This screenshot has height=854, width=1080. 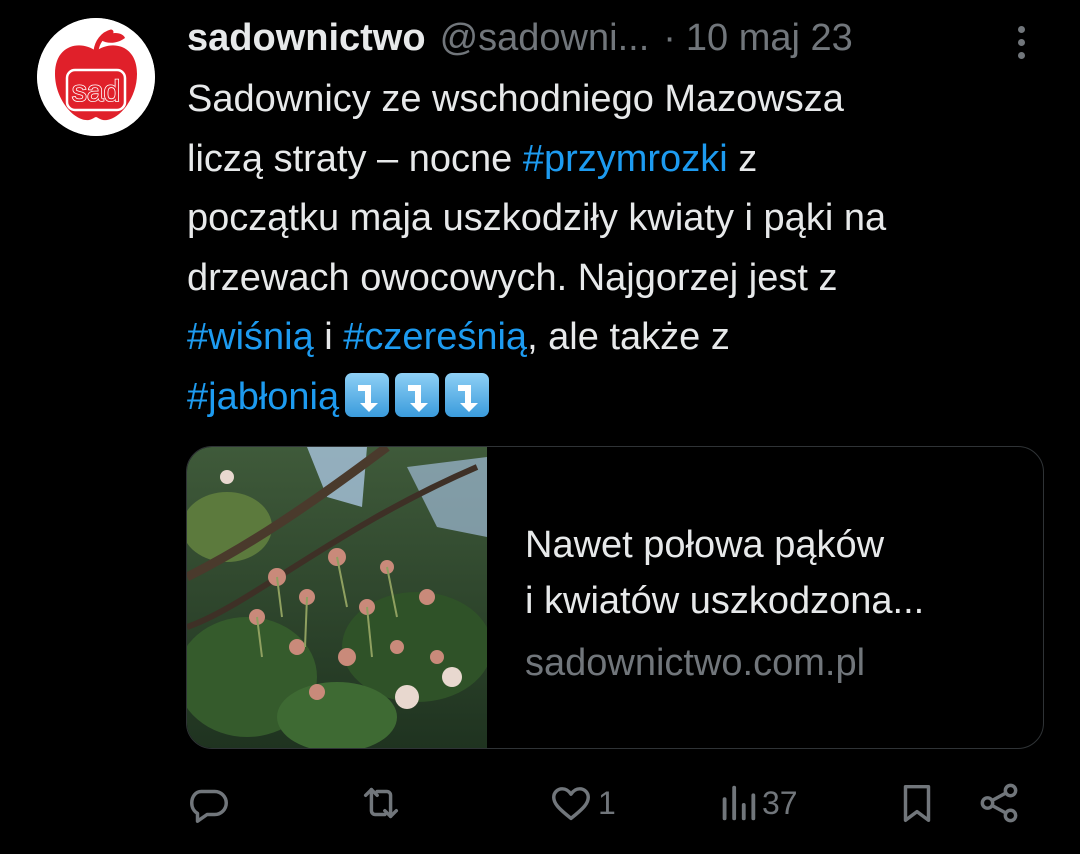 What do you see at coordinates (209, 806) in the screenshot?
I see `reply-icon` at bounding box center [209, 806].